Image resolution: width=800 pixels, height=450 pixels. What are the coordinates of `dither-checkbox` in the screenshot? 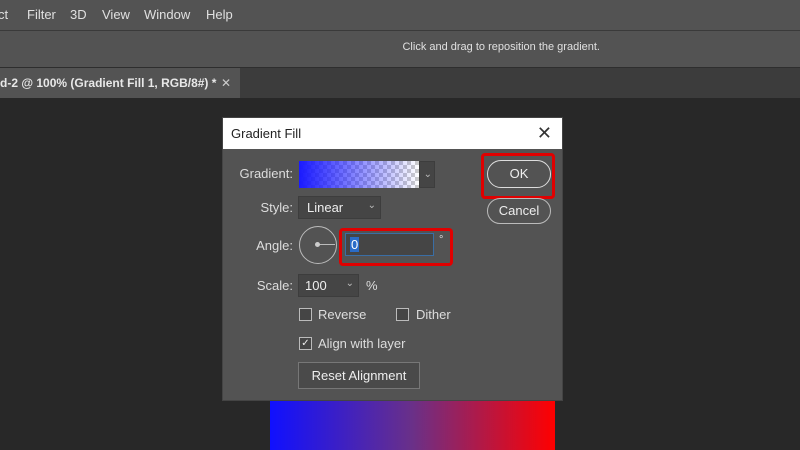 It's located at (402, 314).